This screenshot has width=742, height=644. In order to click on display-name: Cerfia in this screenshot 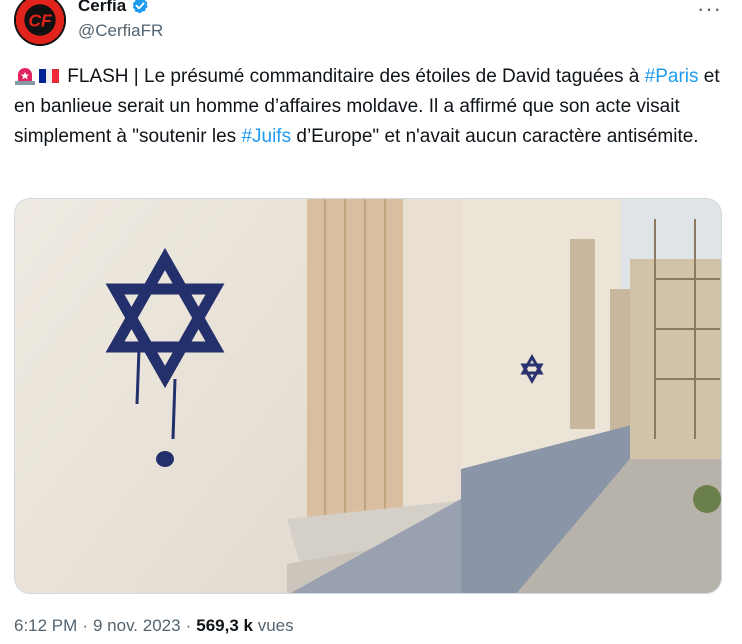, I will do `click(102, 8)`.